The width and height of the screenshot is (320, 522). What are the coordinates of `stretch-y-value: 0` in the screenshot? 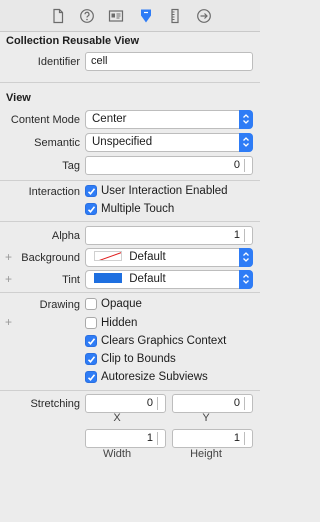 It's located at (236, 403).